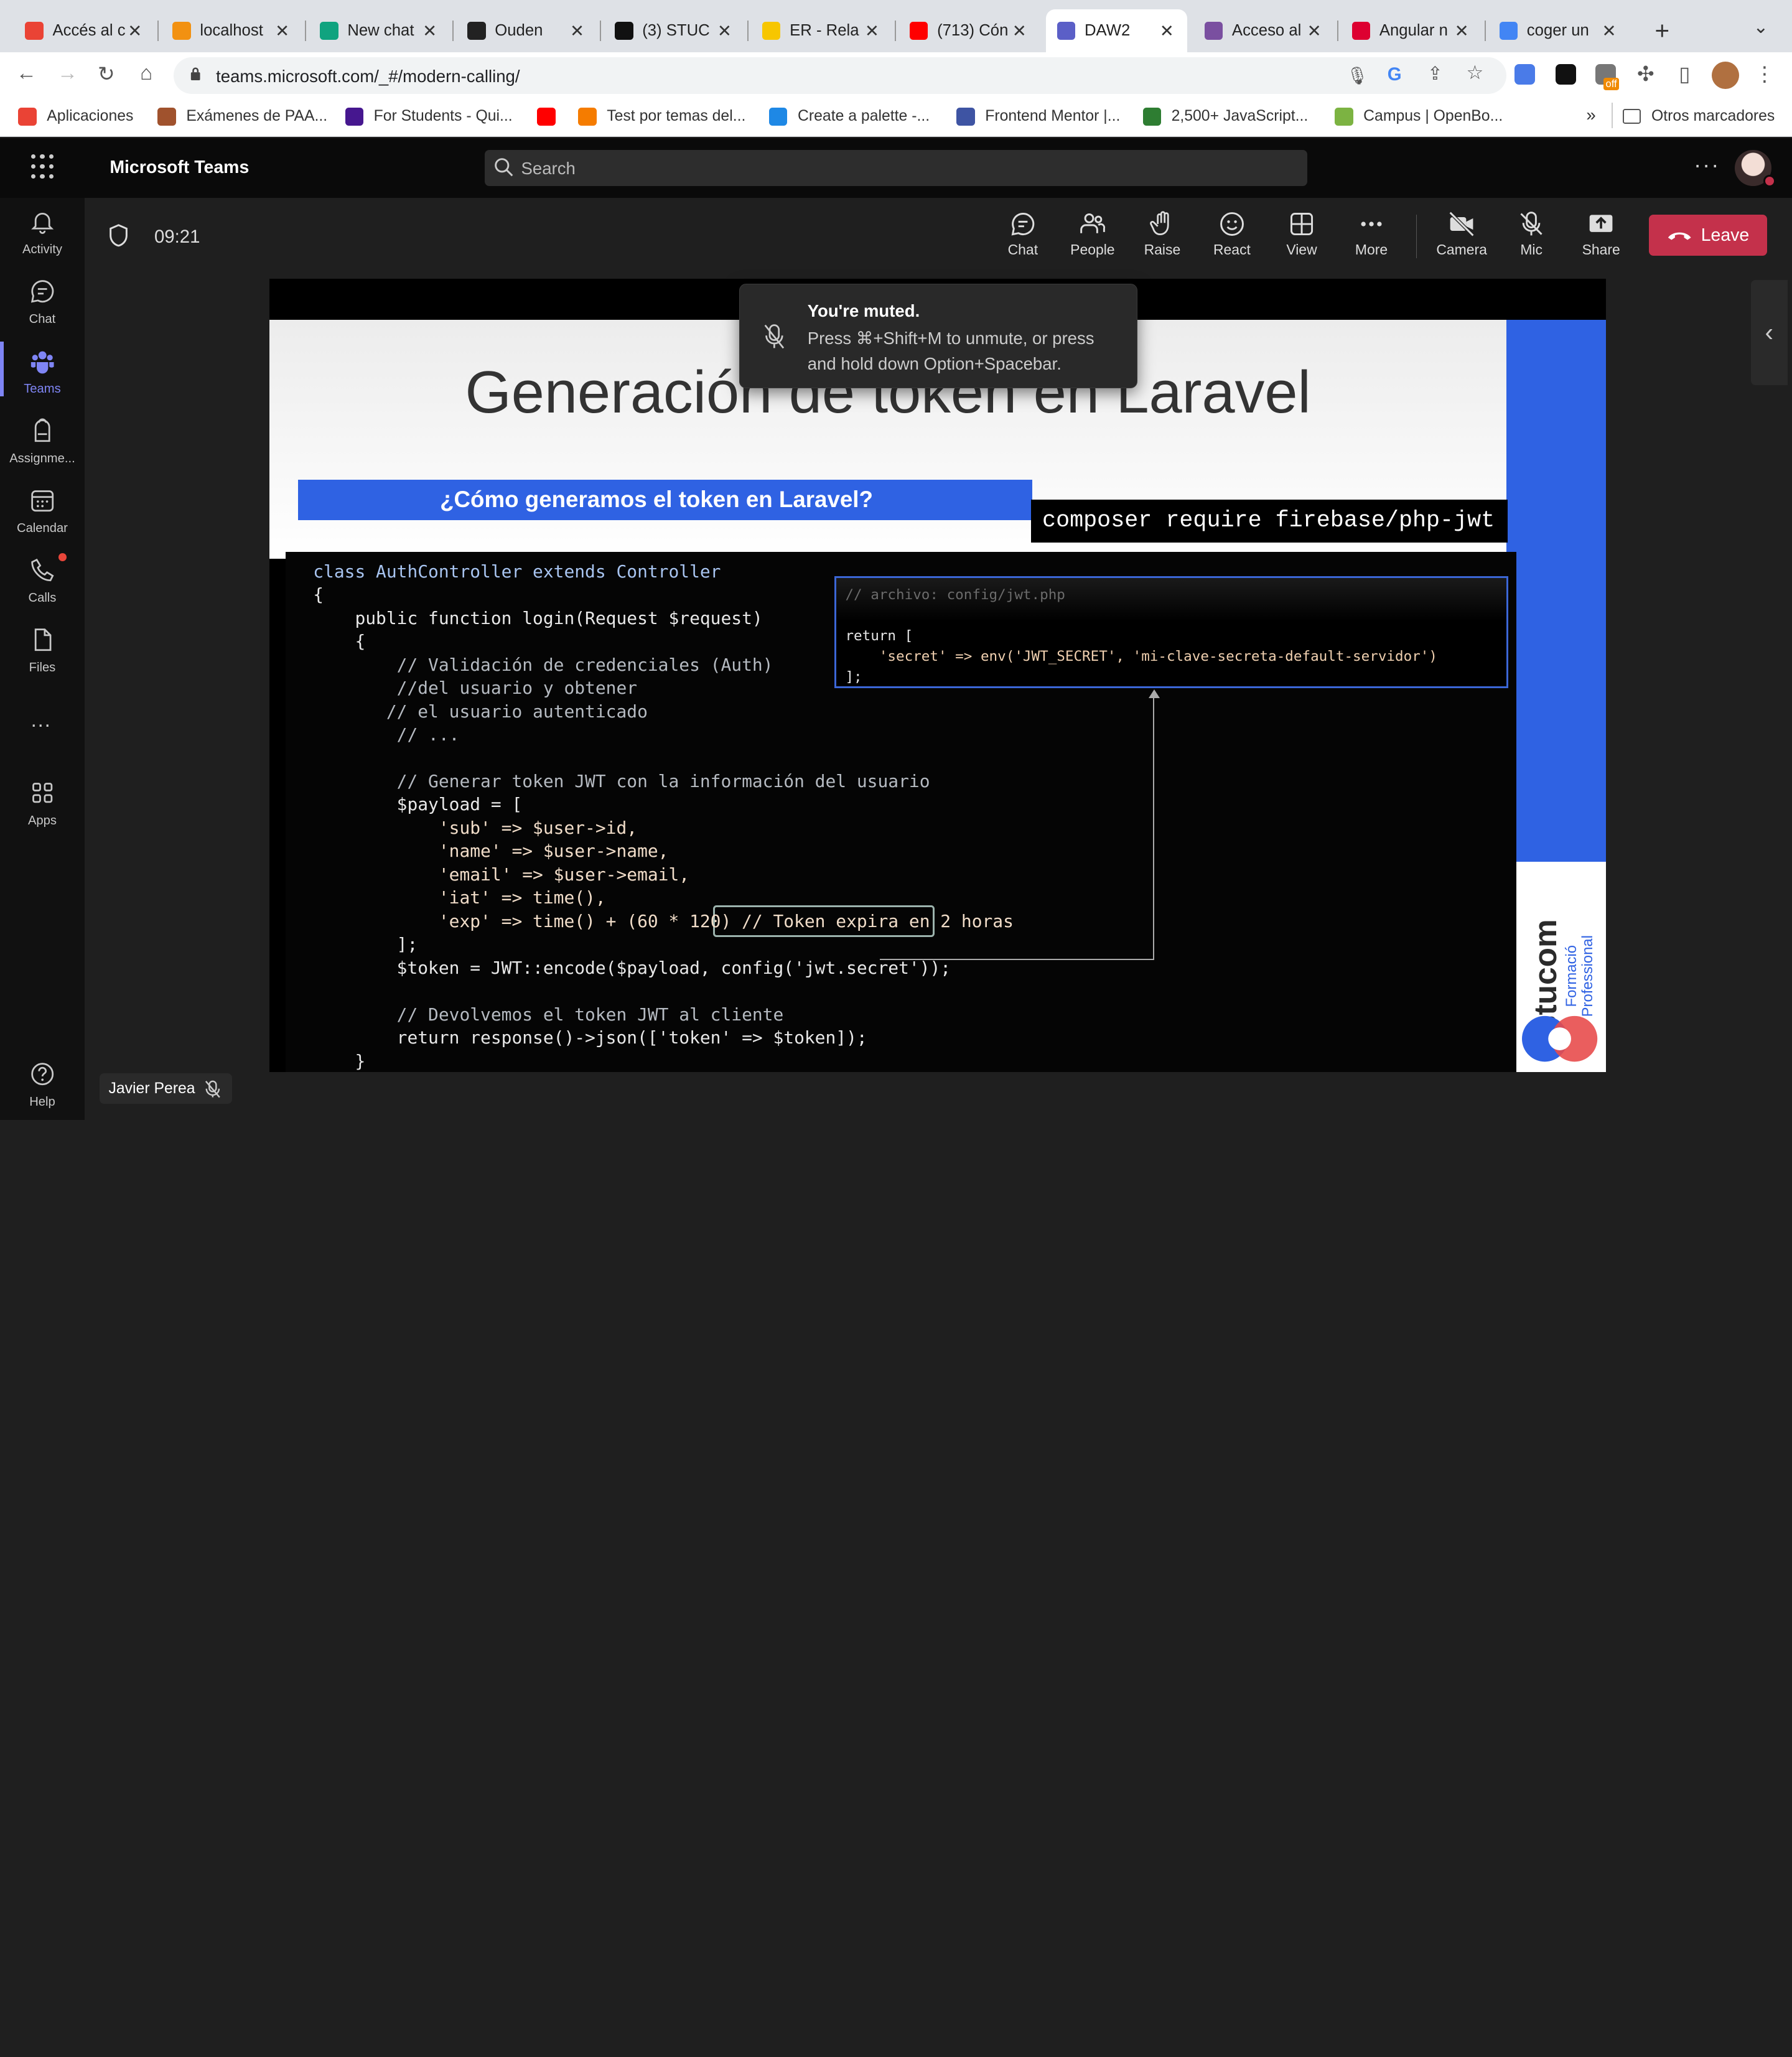 The width and height of the screenshot is (1792, 2057). I want to click on puzzle-icon: ✣, so click(1645, 74).